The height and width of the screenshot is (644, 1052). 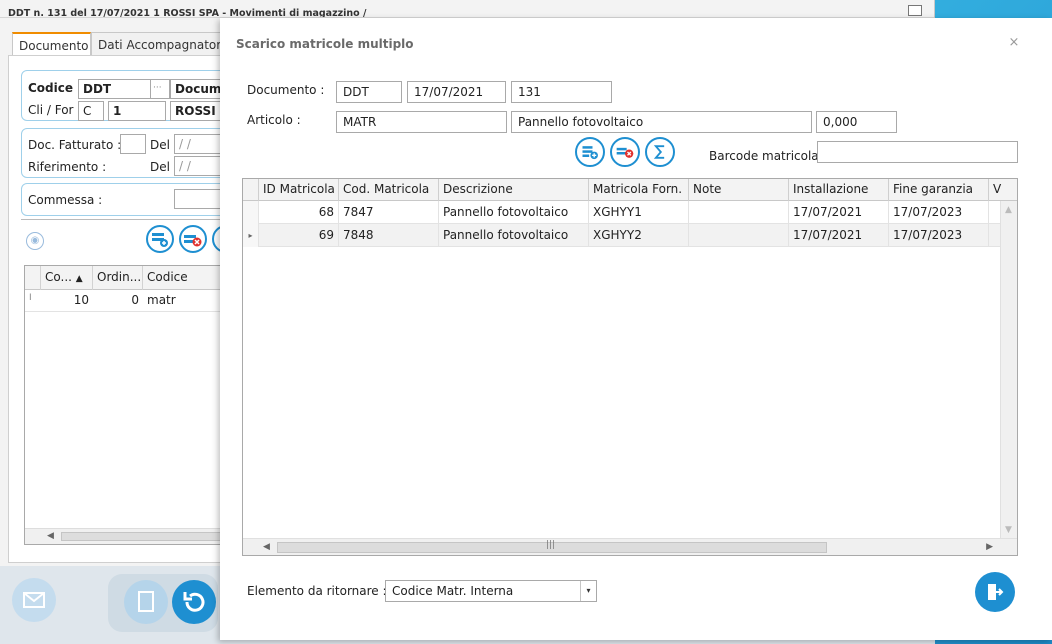 I want to click on cell-matricola-forn: XGHYY2, so click(x=639, y=235).